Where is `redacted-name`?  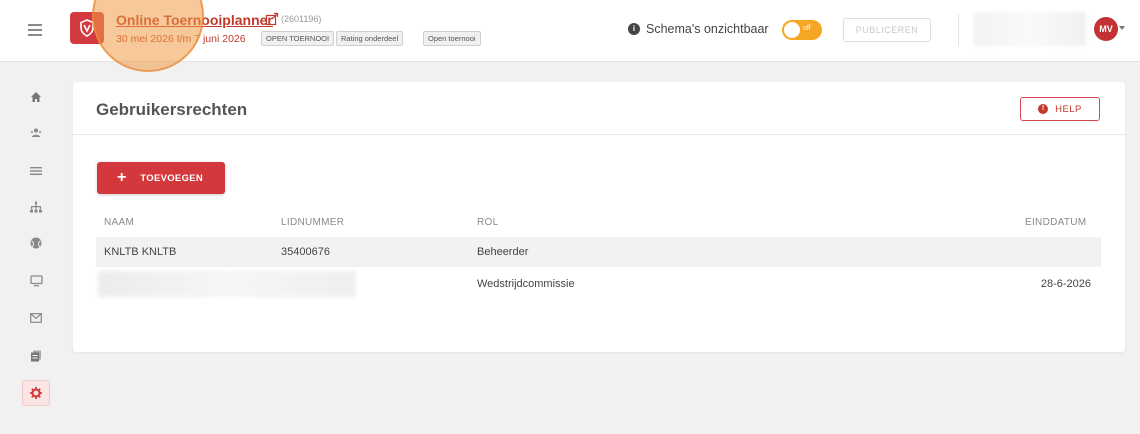
redacted-name is located at coordinates (227, 284).